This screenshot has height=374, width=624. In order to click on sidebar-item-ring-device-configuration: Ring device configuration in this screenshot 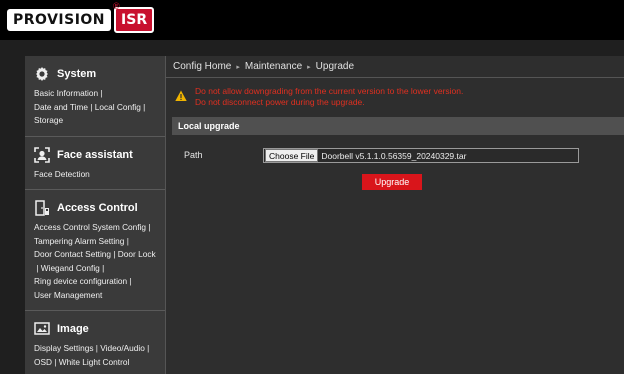, I will do `click(80, 281)`.